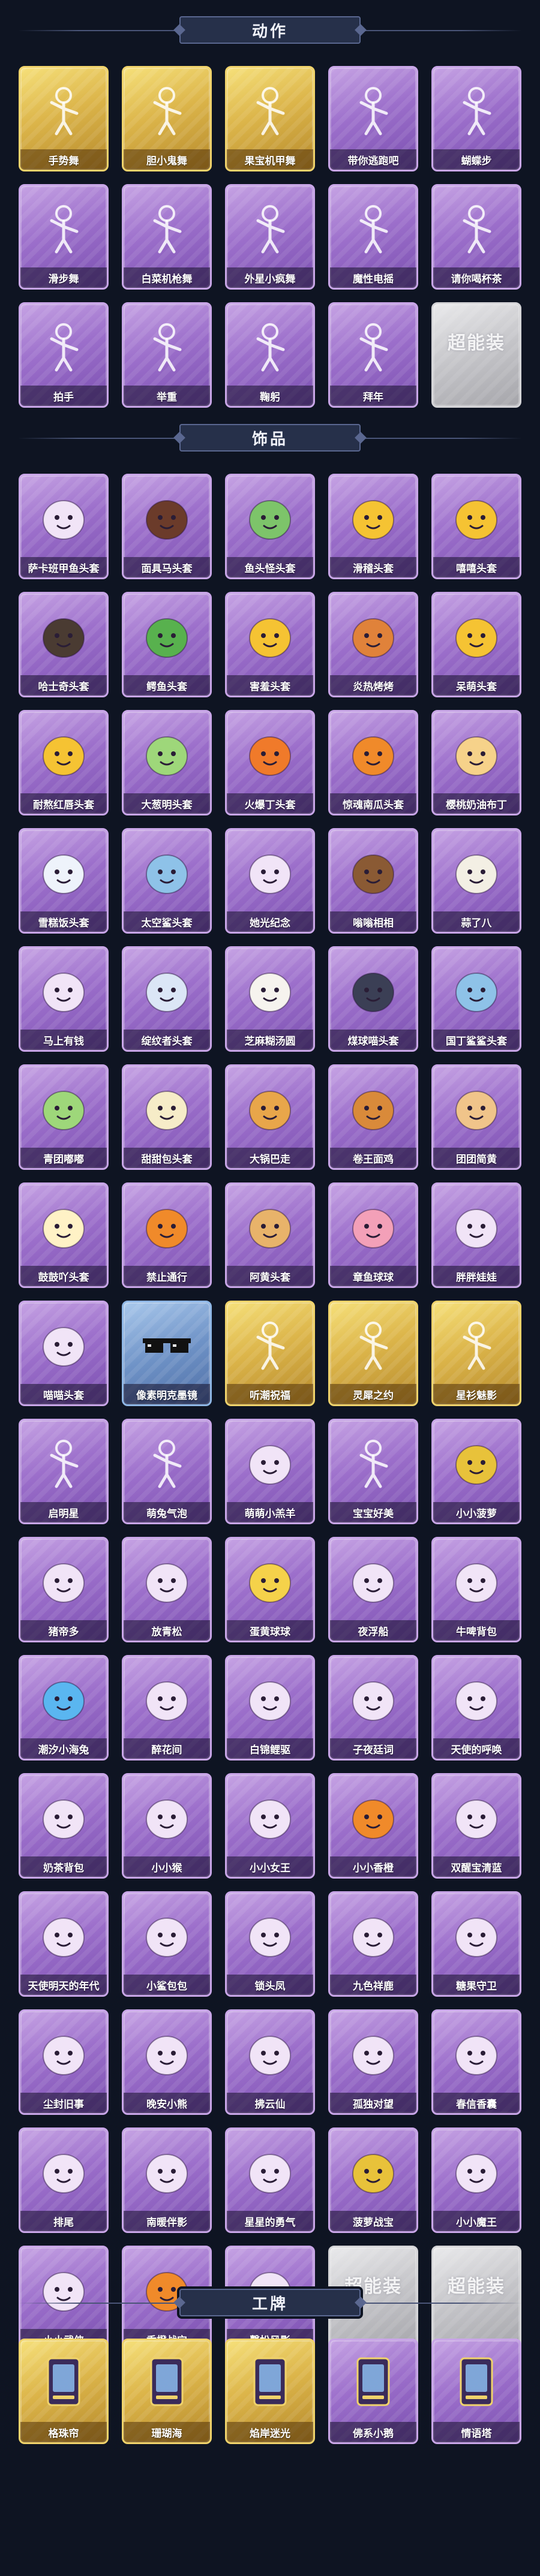 Image resolution: width=540 pixels, height=2576 pixels. What do you see at coordinates (373, 526) in the screenshot?
I see `item-card: 滑稽头套` at bounding box center [373, 526].